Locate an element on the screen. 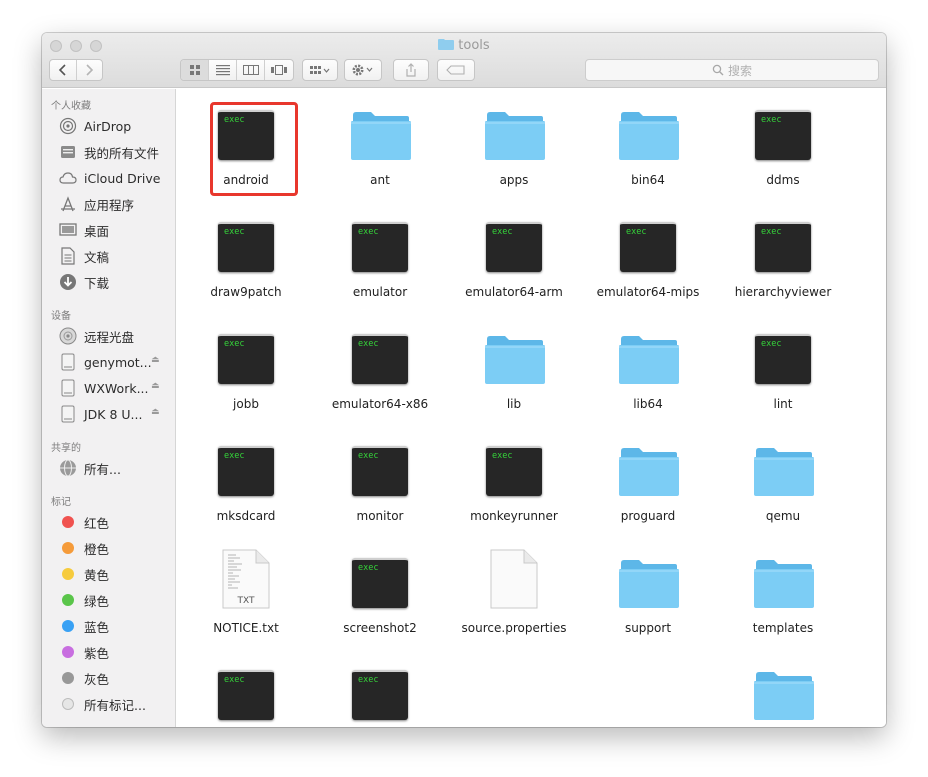 Image resolution: width=928 pixels, height=777 pixels. file-item: lib64 is located at coordinates (648, 369).